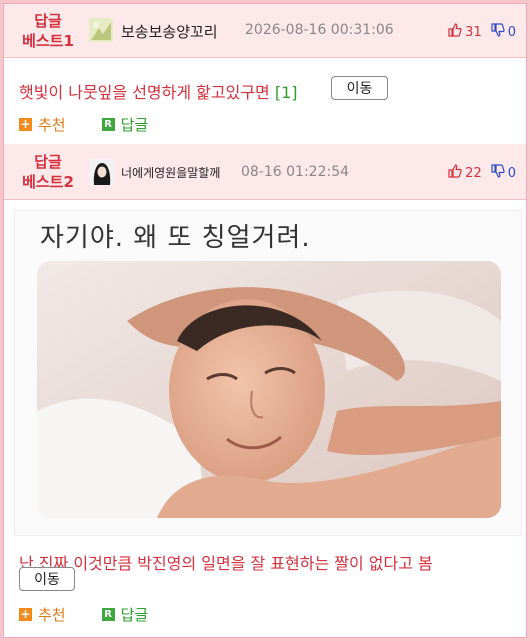  I want to click on reply-count: [1], so click(286, 92).